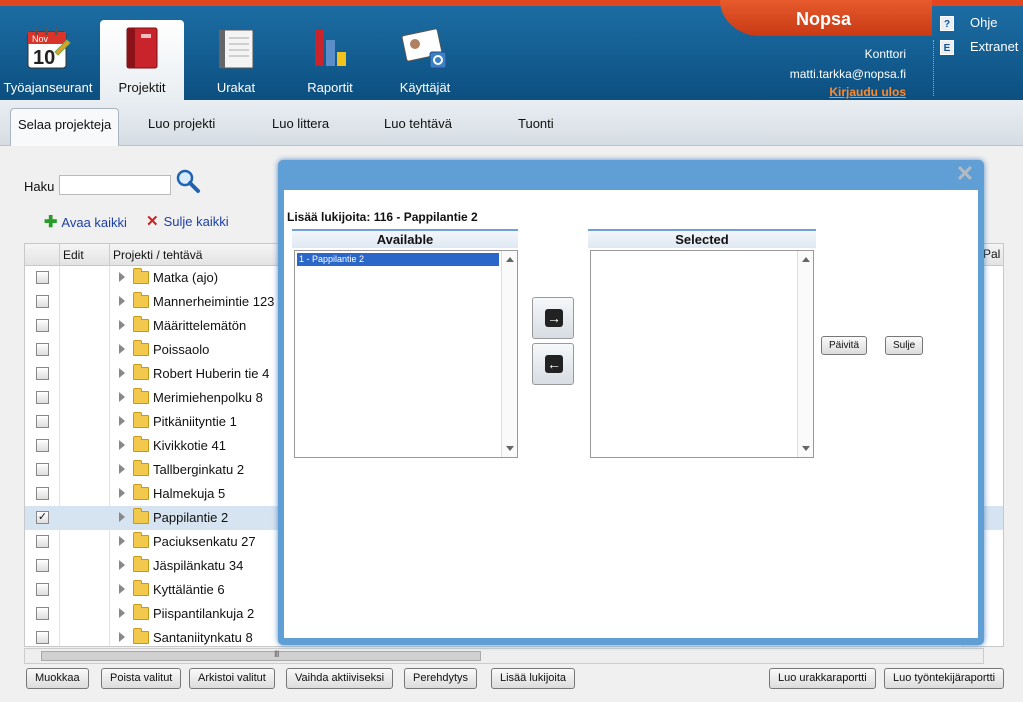 The image size is (1023, 702). What do you see at coordinates (203, 613) in the screenshot?
I see `row-label: Piispantilankuja 2` at bounding box center [203, 613].